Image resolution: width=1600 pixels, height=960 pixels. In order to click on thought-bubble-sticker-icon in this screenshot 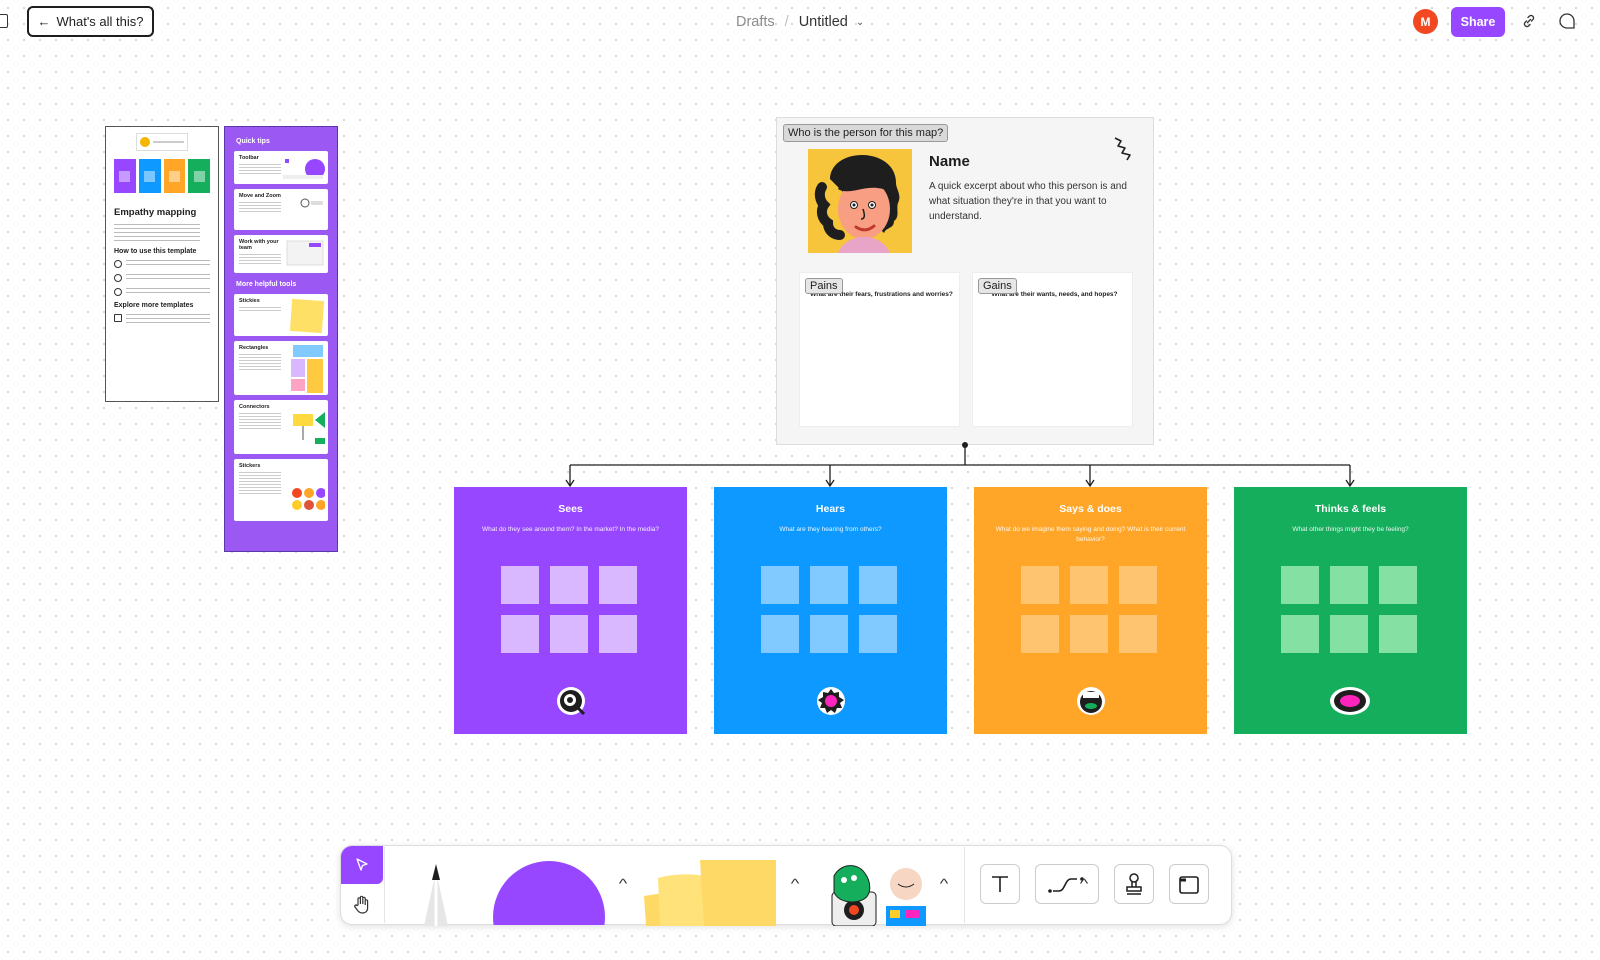, I will do `click(1350, 701)`.